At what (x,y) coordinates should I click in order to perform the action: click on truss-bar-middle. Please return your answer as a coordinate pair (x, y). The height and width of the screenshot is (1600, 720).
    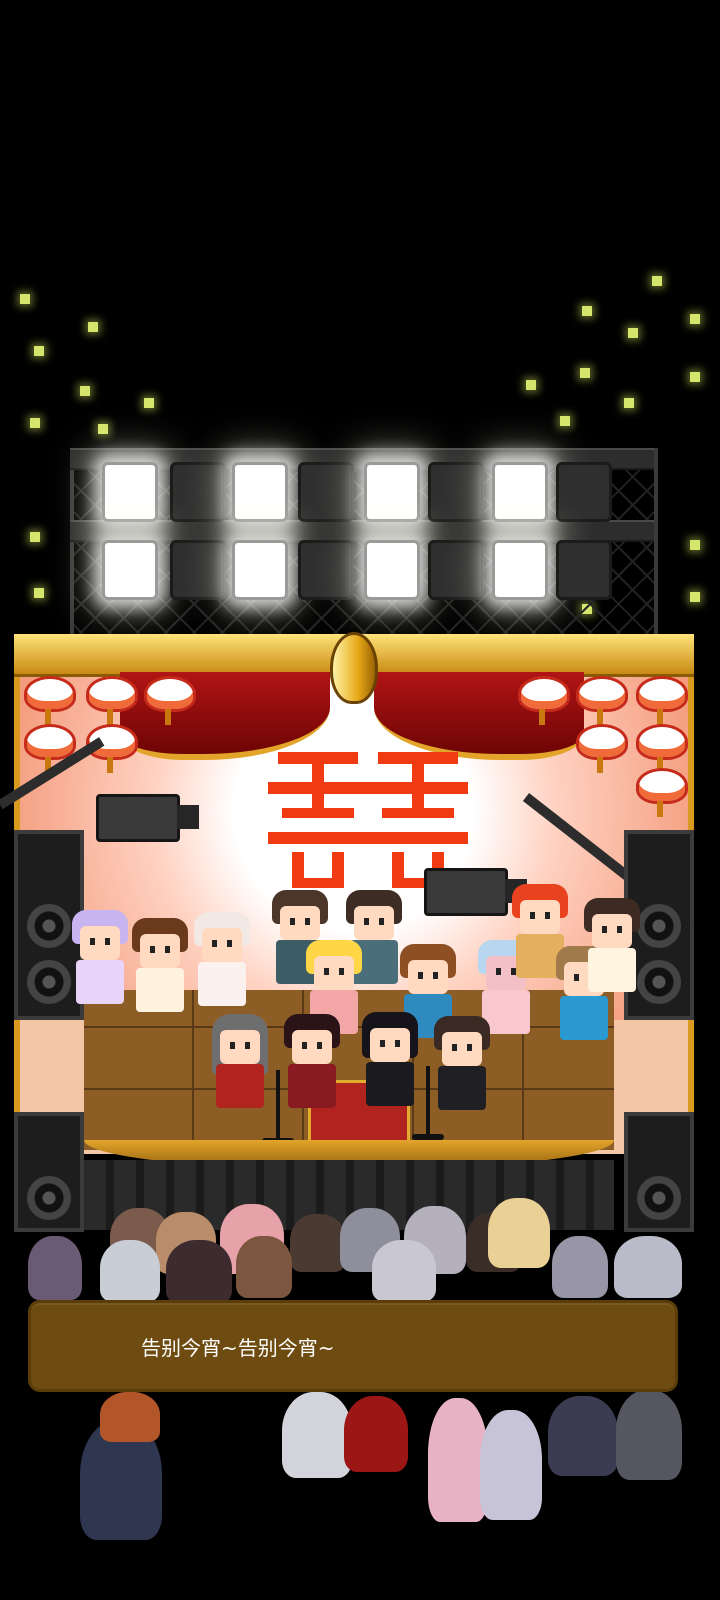
    Looking at the image, I should click on (362, 531).